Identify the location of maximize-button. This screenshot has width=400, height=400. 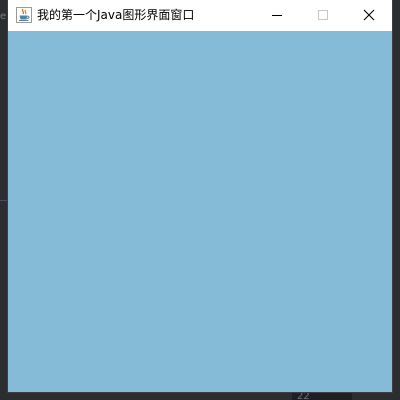
(323, 15).